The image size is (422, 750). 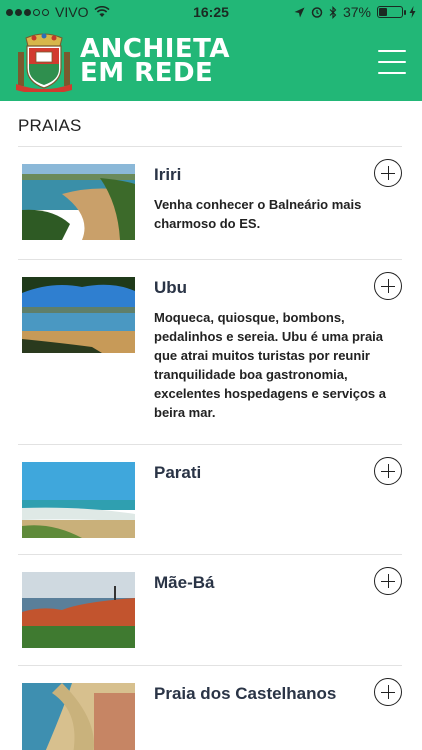 What do you see at coordinates (210, 708) in the screenshot?
I see `beach-item-castelhanos: Praia dos Castelhanos` at bounding box center [210, 708].